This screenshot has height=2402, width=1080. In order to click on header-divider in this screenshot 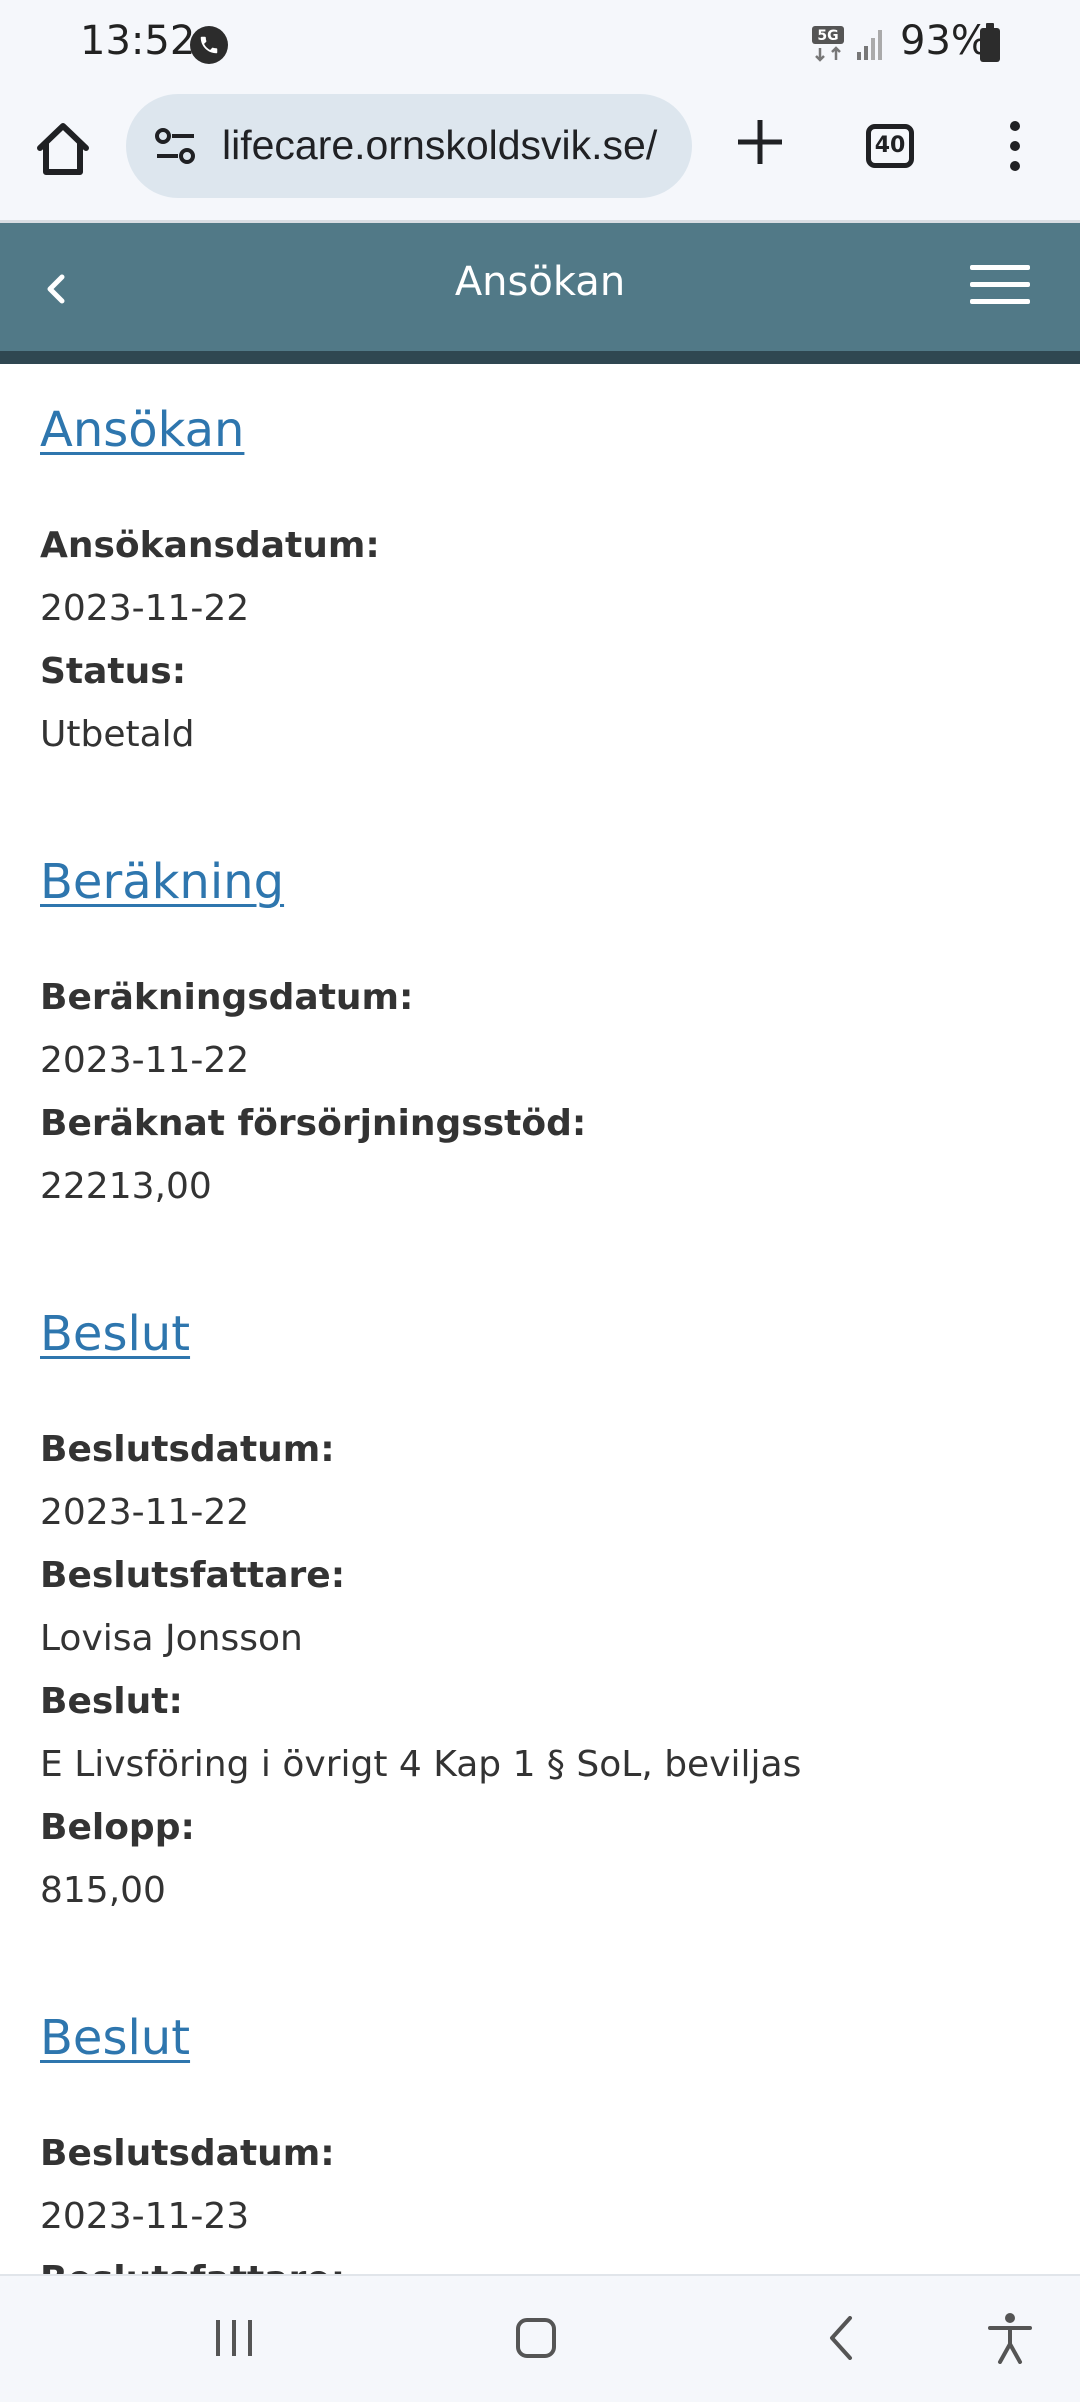, I will do `click(540, 357)`.